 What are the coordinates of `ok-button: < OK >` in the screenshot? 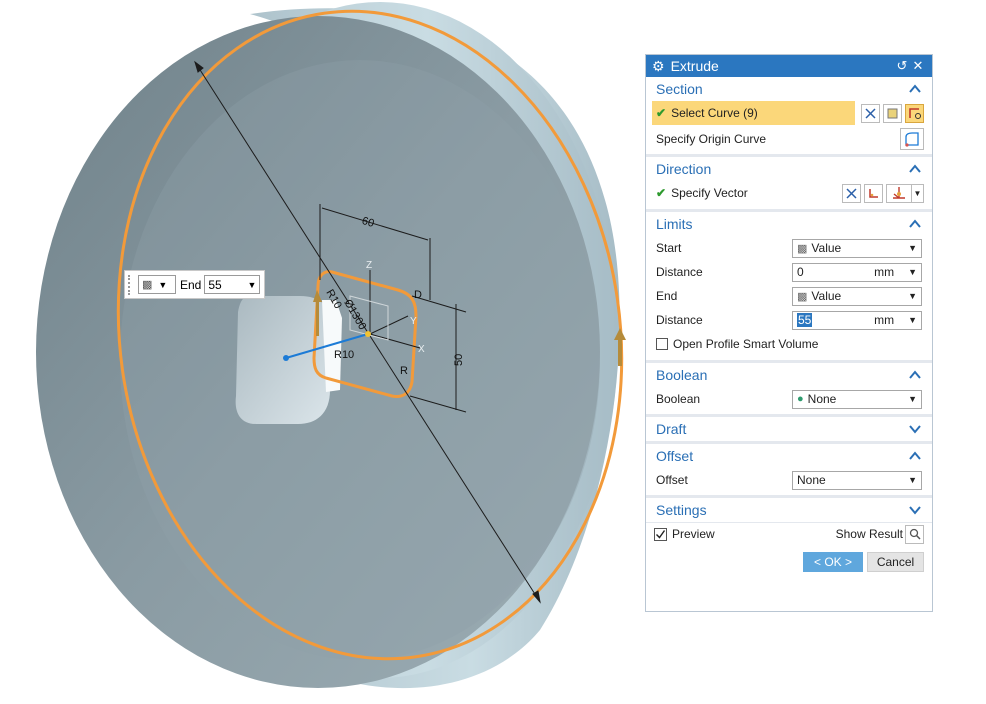 It's located at (833, 562).